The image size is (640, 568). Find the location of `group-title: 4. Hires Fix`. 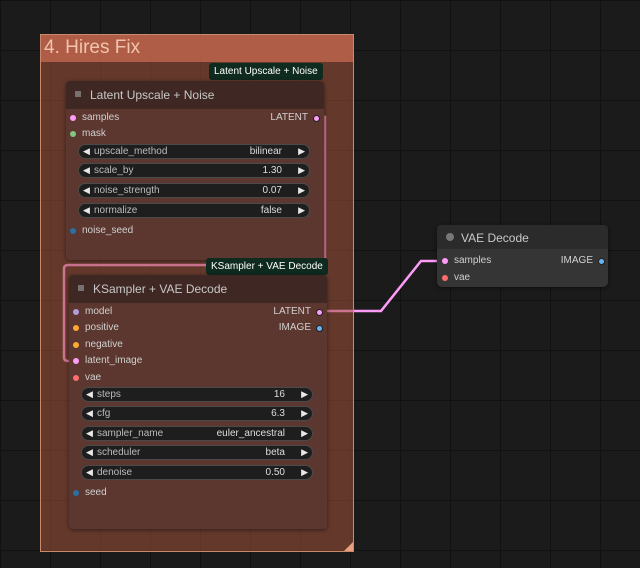

group-title: 4. Hires Fix is located at coordinates (92, 47).